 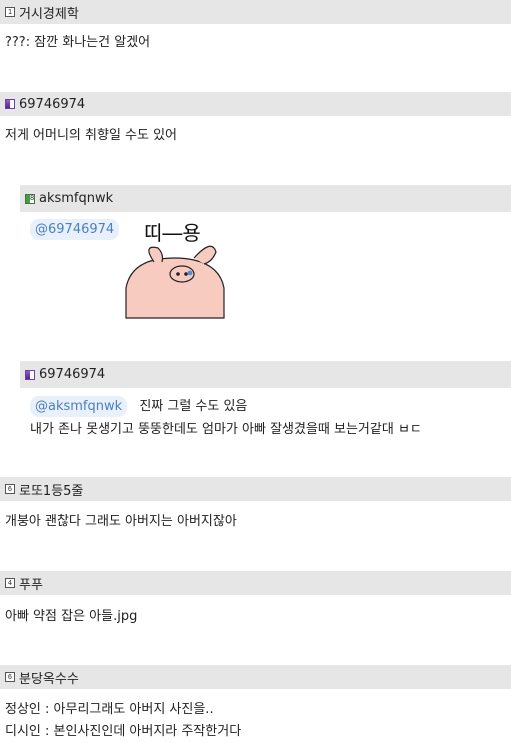 What do you see at coordinates (226, 429) in the screenshot?
I see `reply-text: 내가 존나 못생기고 뚱뚱한데도 엄마가 아빠 잘생겼을때 보는거같대 ㅂㄷ` at bounding box center [226, 429].